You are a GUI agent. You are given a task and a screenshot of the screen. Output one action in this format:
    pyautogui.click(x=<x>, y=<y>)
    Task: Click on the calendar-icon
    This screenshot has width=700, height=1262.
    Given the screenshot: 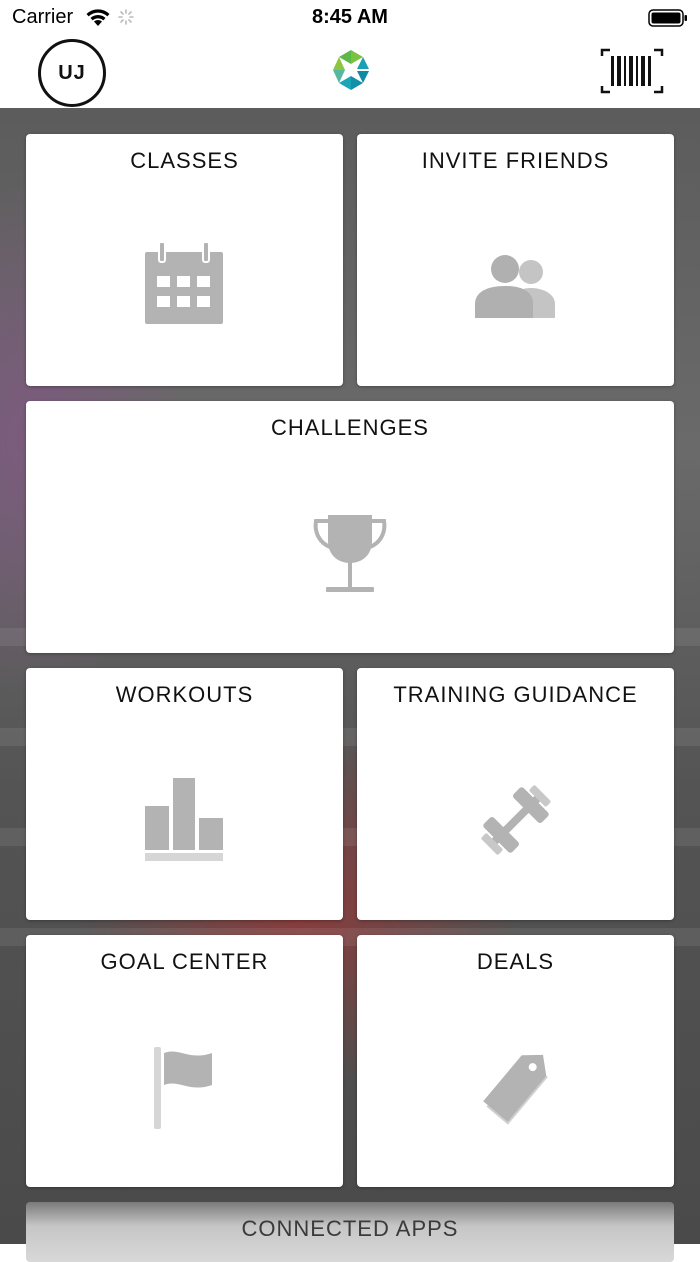 What is the action you would take?
    pyautogui.click(x=184, y=286)
    